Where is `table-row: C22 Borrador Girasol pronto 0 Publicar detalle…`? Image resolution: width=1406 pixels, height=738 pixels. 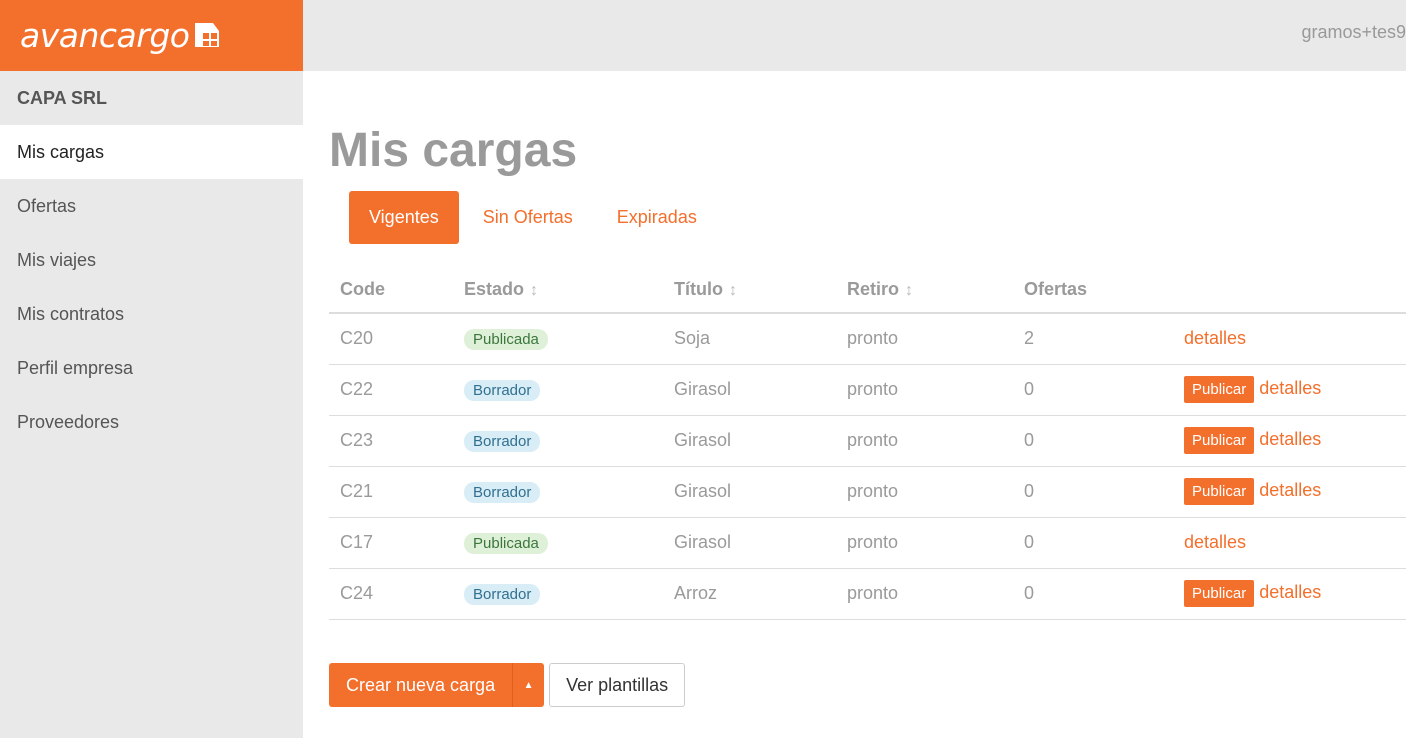
table-row: C22 Borrador Girasol pronto 0 Publicar detalle… is located at coordinates (867, 390).